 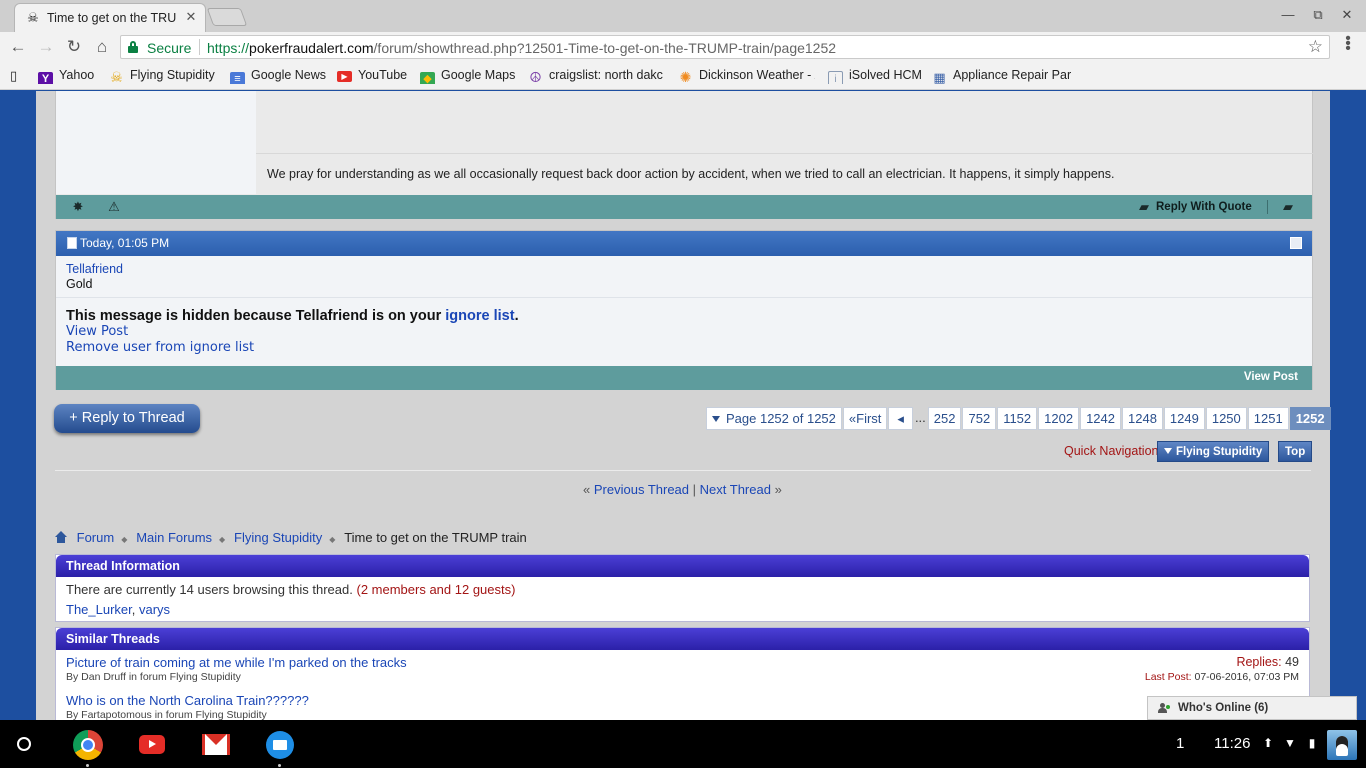 What do you see at coordinates (757, 75) in the screenshot?
I see `bookmark-label: Dickinson Weather - /` at bounding box center [757, 75].